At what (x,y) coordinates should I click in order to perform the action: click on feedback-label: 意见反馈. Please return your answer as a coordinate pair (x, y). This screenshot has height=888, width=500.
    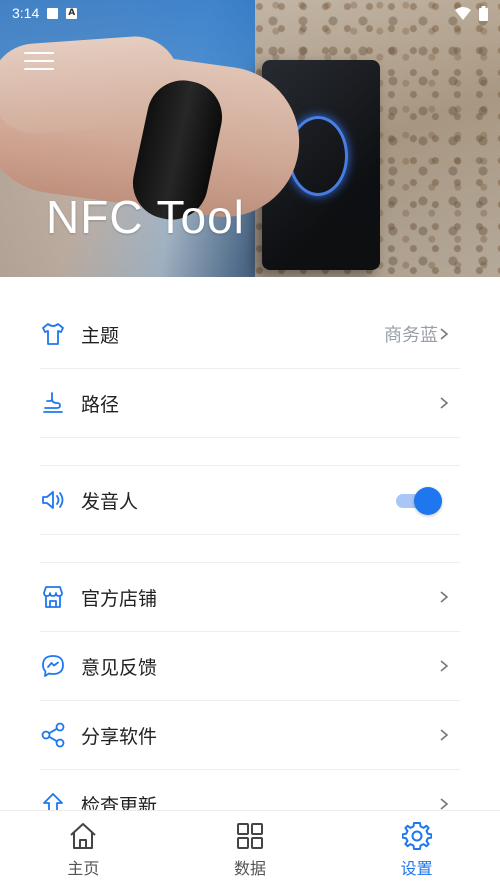
    Looking at the image, I should click on (119, 667).